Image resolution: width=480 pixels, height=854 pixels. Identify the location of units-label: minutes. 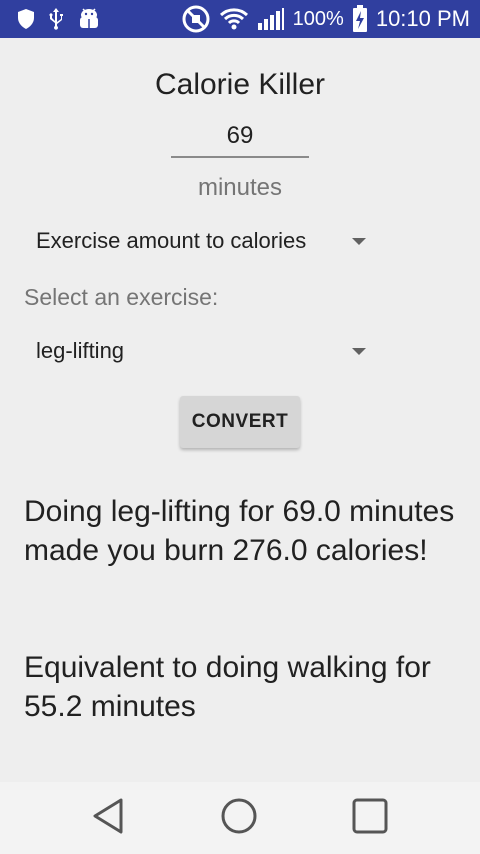
(240, 187).